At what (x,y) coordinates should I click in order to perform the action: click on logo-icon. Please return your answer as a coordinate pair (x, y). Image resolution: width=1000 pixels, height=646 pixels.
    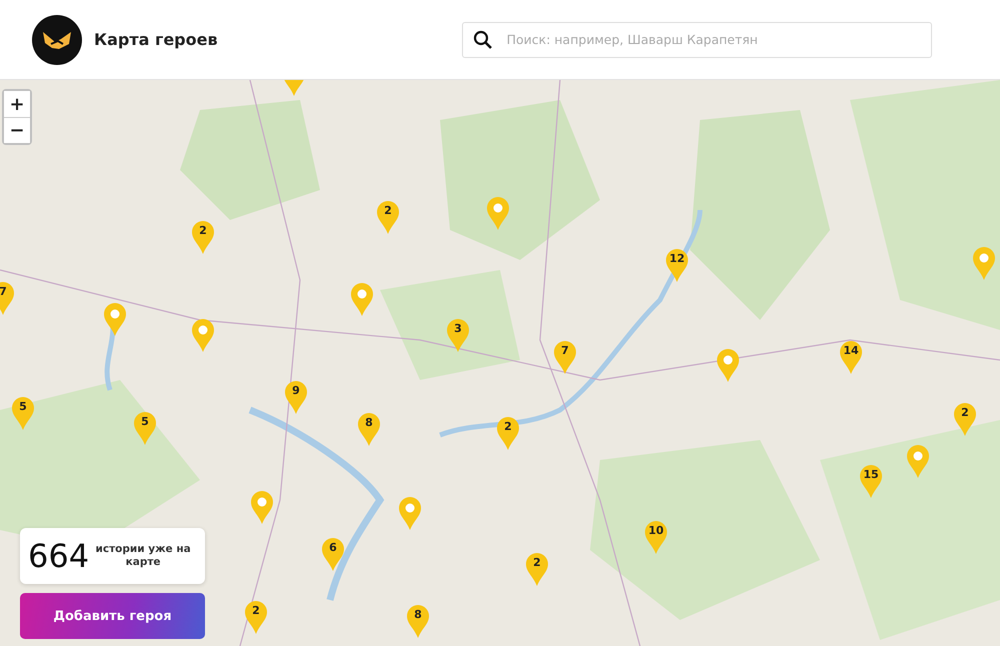
    Looking at the image, I should click on (57, 39).